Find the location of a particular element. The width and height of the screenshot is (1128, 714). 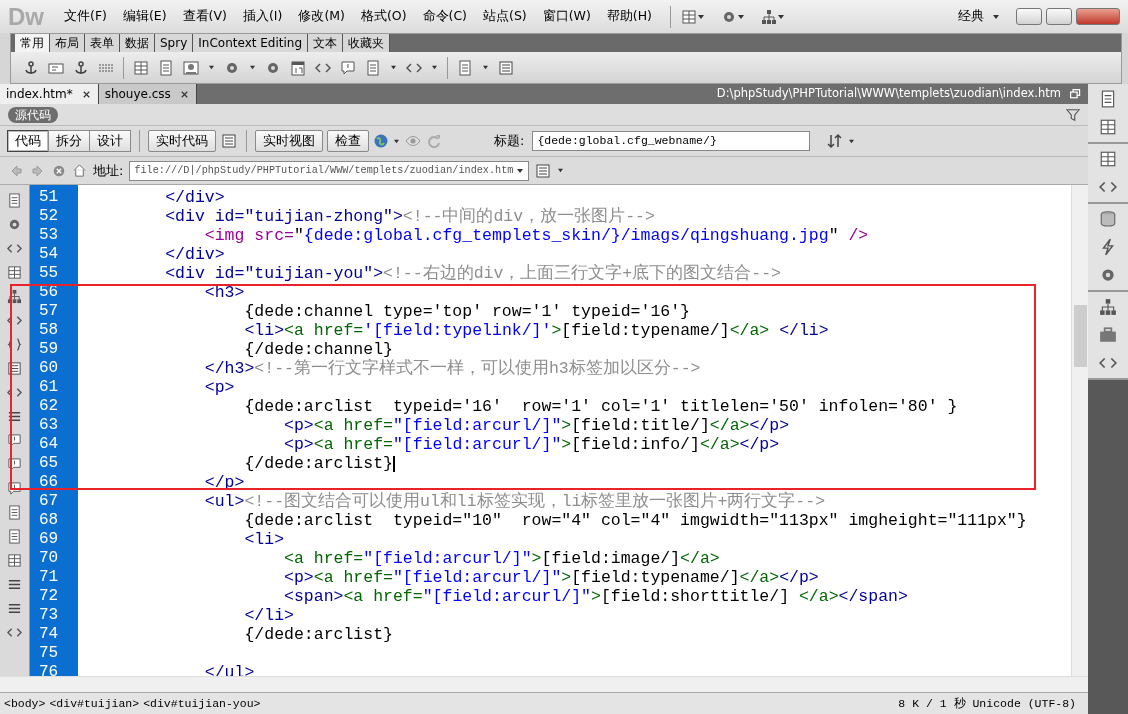

line-number: 61 is located at coordinates (49, 387).